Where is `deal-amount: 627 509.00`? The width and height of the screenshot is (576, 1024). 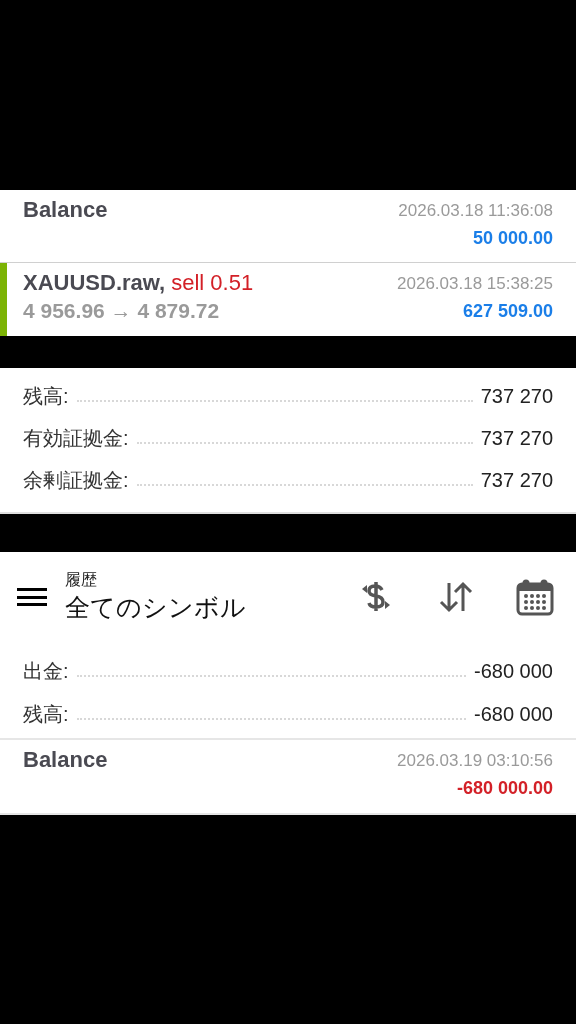
deal-amount: 627 509.00 is located at coordinates (507, 311).